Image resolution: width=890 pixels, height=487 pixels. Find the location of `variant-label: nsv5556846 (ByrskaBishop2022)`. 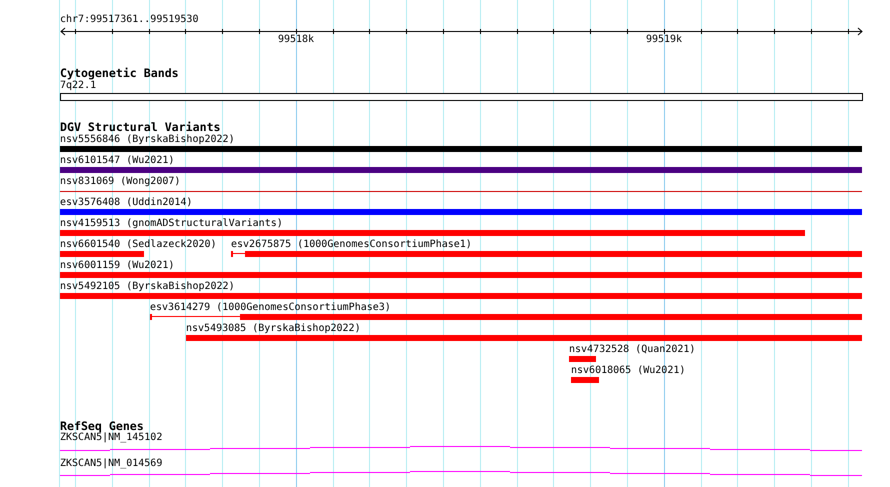

variant-label: nsv5556846 (ByrskaBishop2022) is located at coordinates (147, 140).